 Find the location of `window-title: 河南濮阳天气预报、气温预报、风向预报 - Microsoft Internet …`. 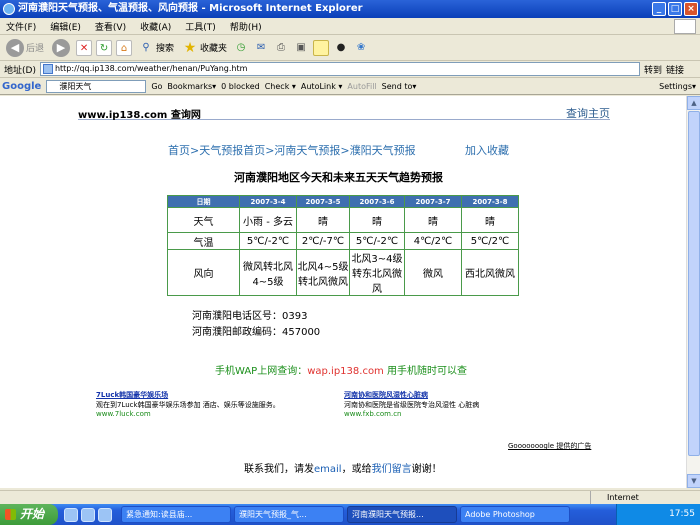

window-title: 河南濮阳天气预报、气温预报、风向预报 - Microsoft Internet … is located at coordinates (190, 8).